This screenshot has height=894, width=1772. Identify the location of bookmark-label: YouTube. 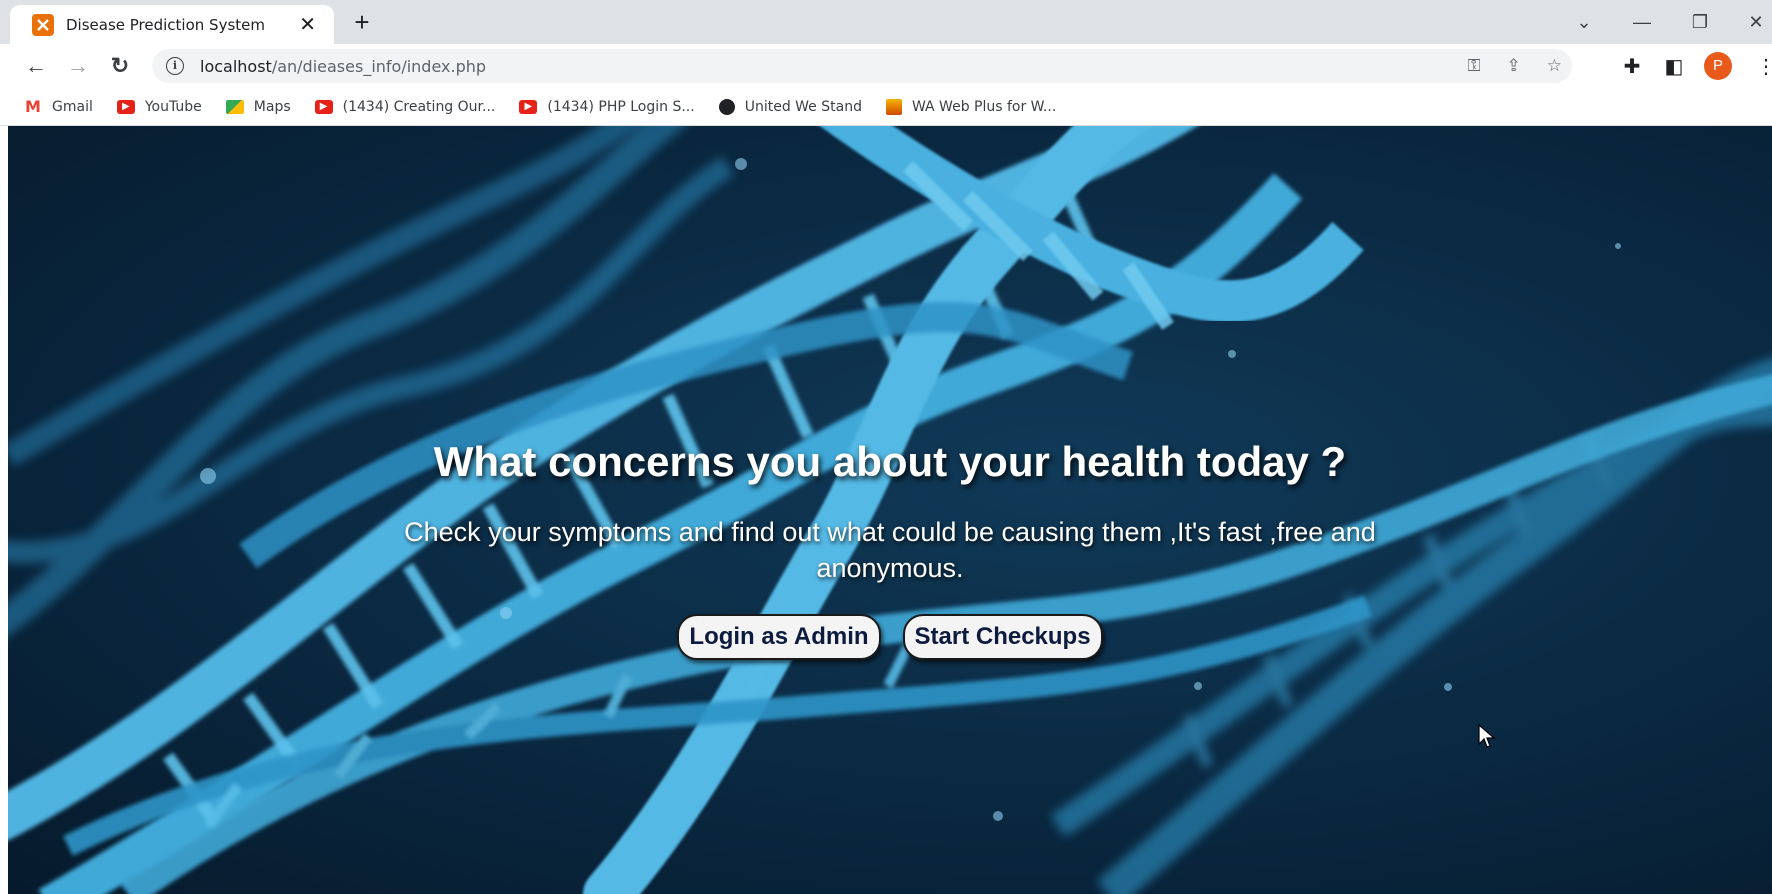
(173, 106).